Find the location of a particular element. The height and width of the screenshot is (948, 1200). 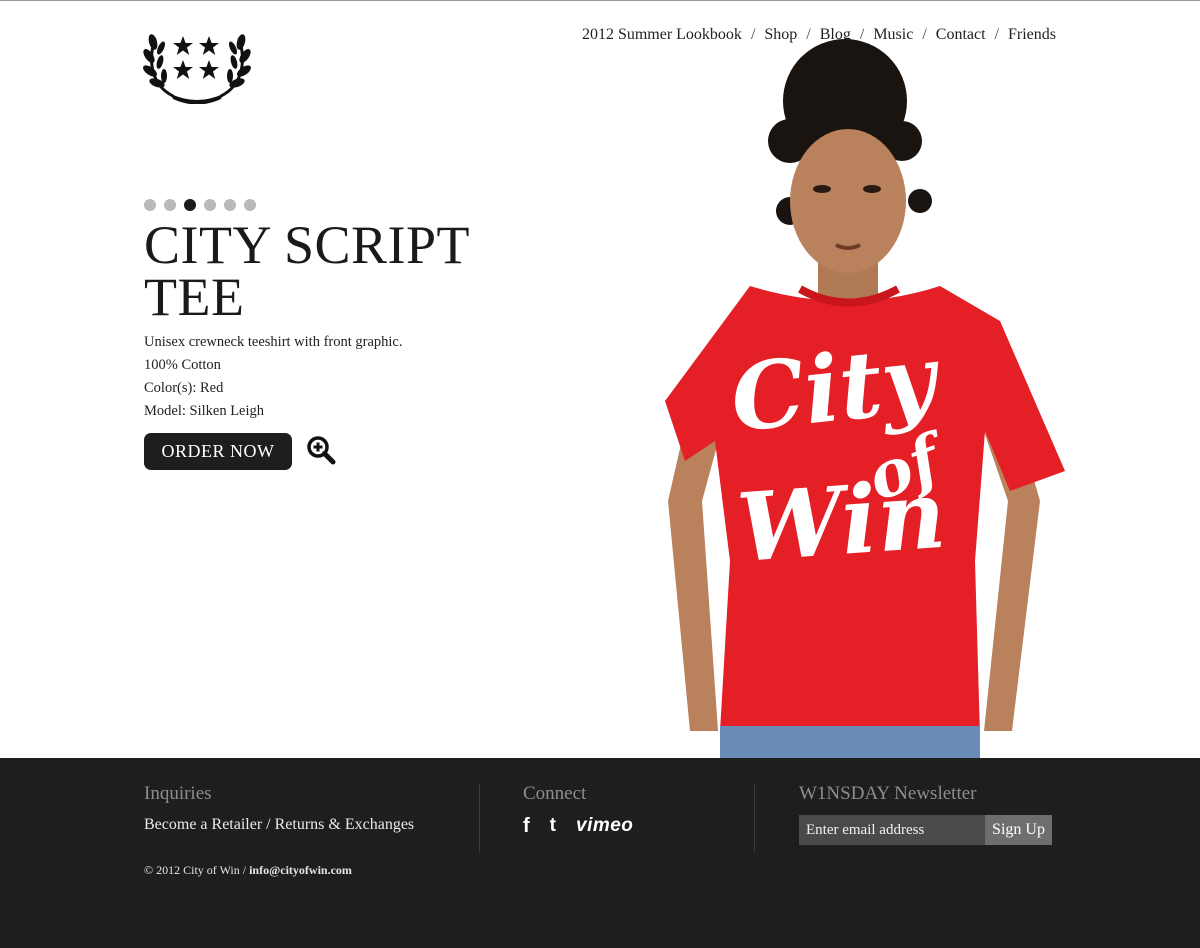

newsletter-heading: W1NSDAY Newsletter is located at coordinates (888, 793).